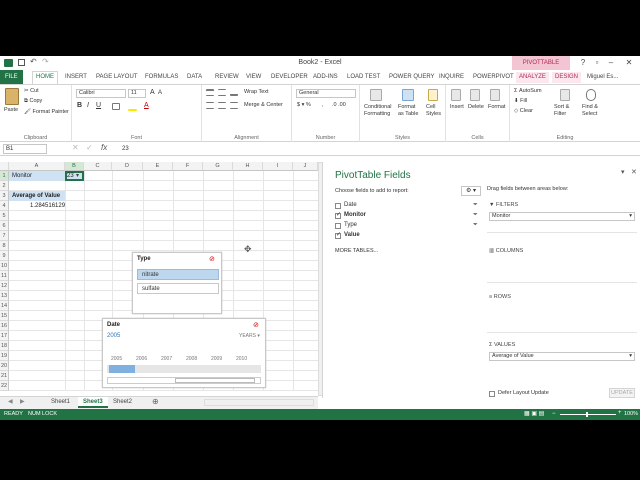 The height and width of the screenshot is (480, 640). I want to click on row-header: 10, so click(4, 266).